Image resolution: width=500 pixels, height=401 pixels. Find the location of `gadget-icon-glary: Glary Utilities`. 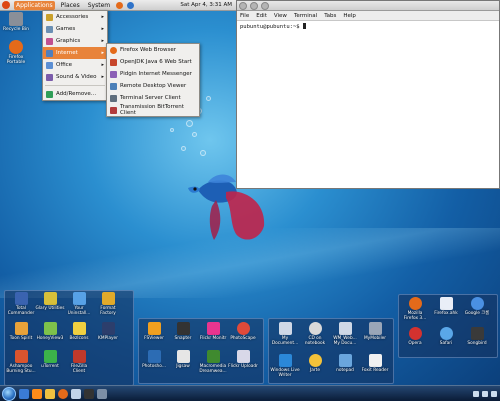

gadget-icon-glary: Glary Utilities is located at coordinates (50, 301).